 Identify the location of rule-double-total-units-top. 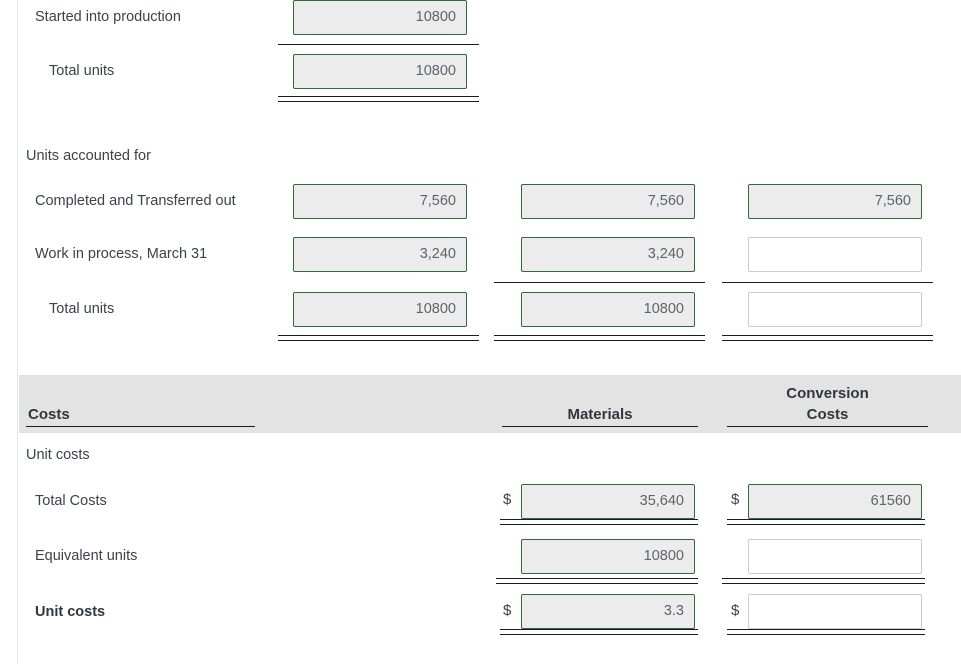
(378, 99).